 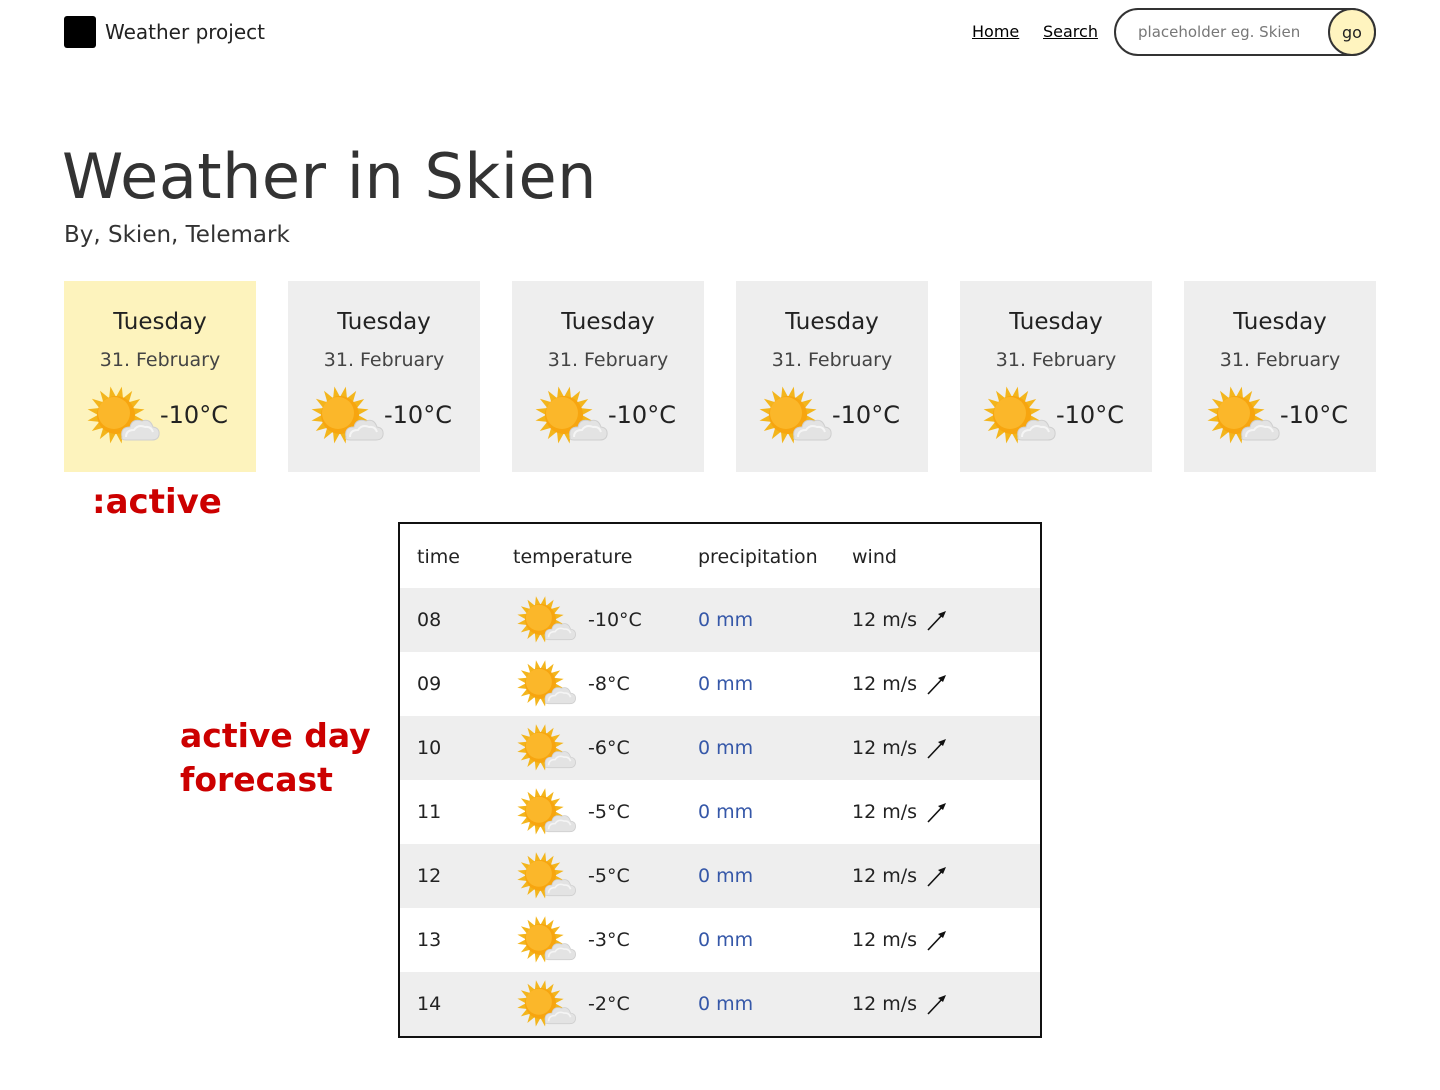 I want to click on forecast-annotation: active day forecast, so click(x=280, y=758).